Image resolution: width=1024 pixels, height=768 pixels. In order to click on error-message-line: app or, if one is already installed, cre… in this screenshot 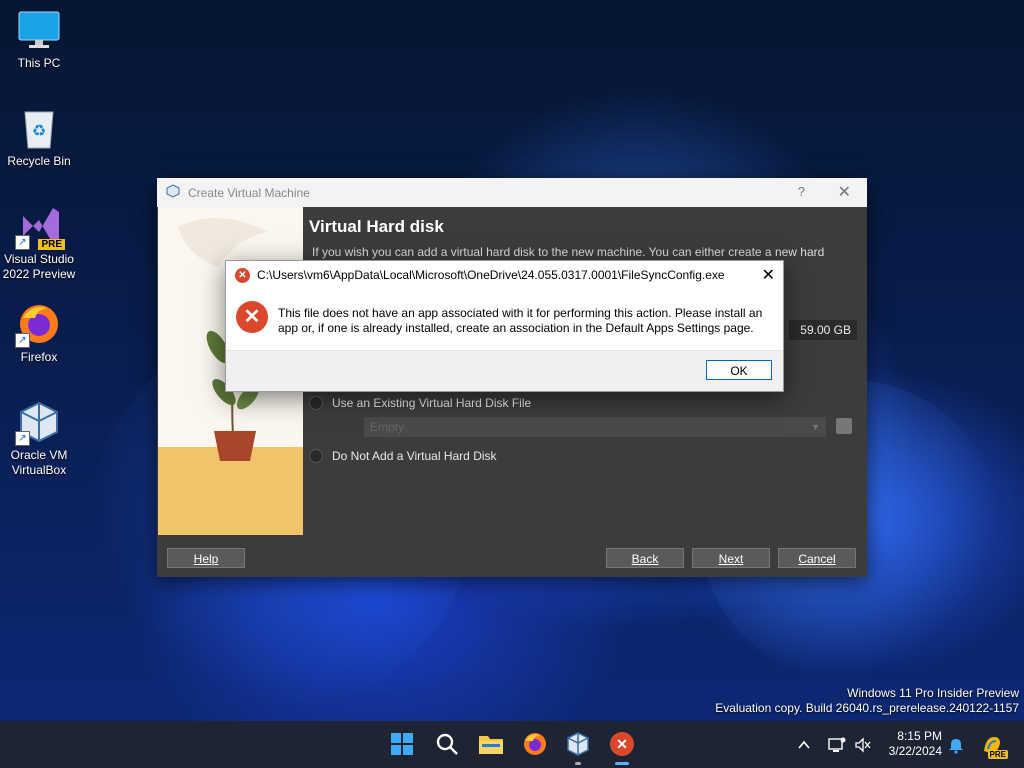, I will do `click(516, 328)`.